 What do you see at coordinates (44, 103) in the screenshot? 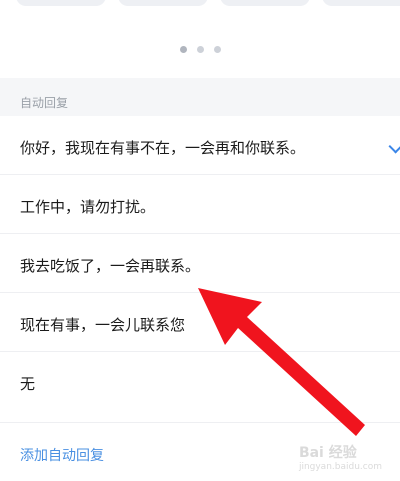
I see `section-title: 自动回复` at bounding box center [44, 103].